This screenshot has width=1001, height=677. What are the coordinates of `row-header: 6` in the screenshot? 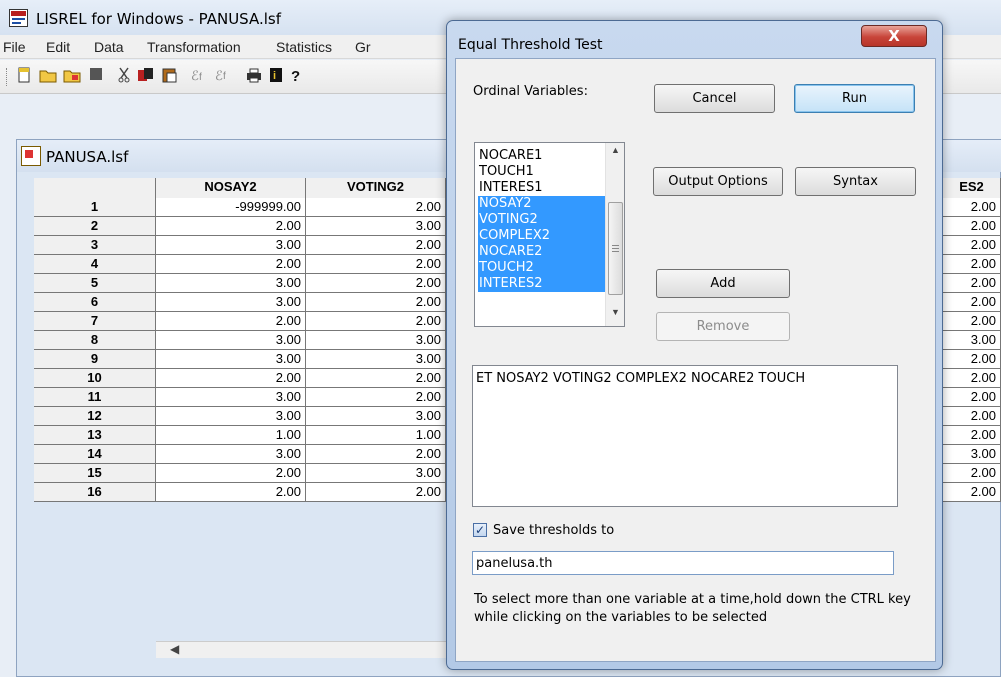 It's located at (95, 302).